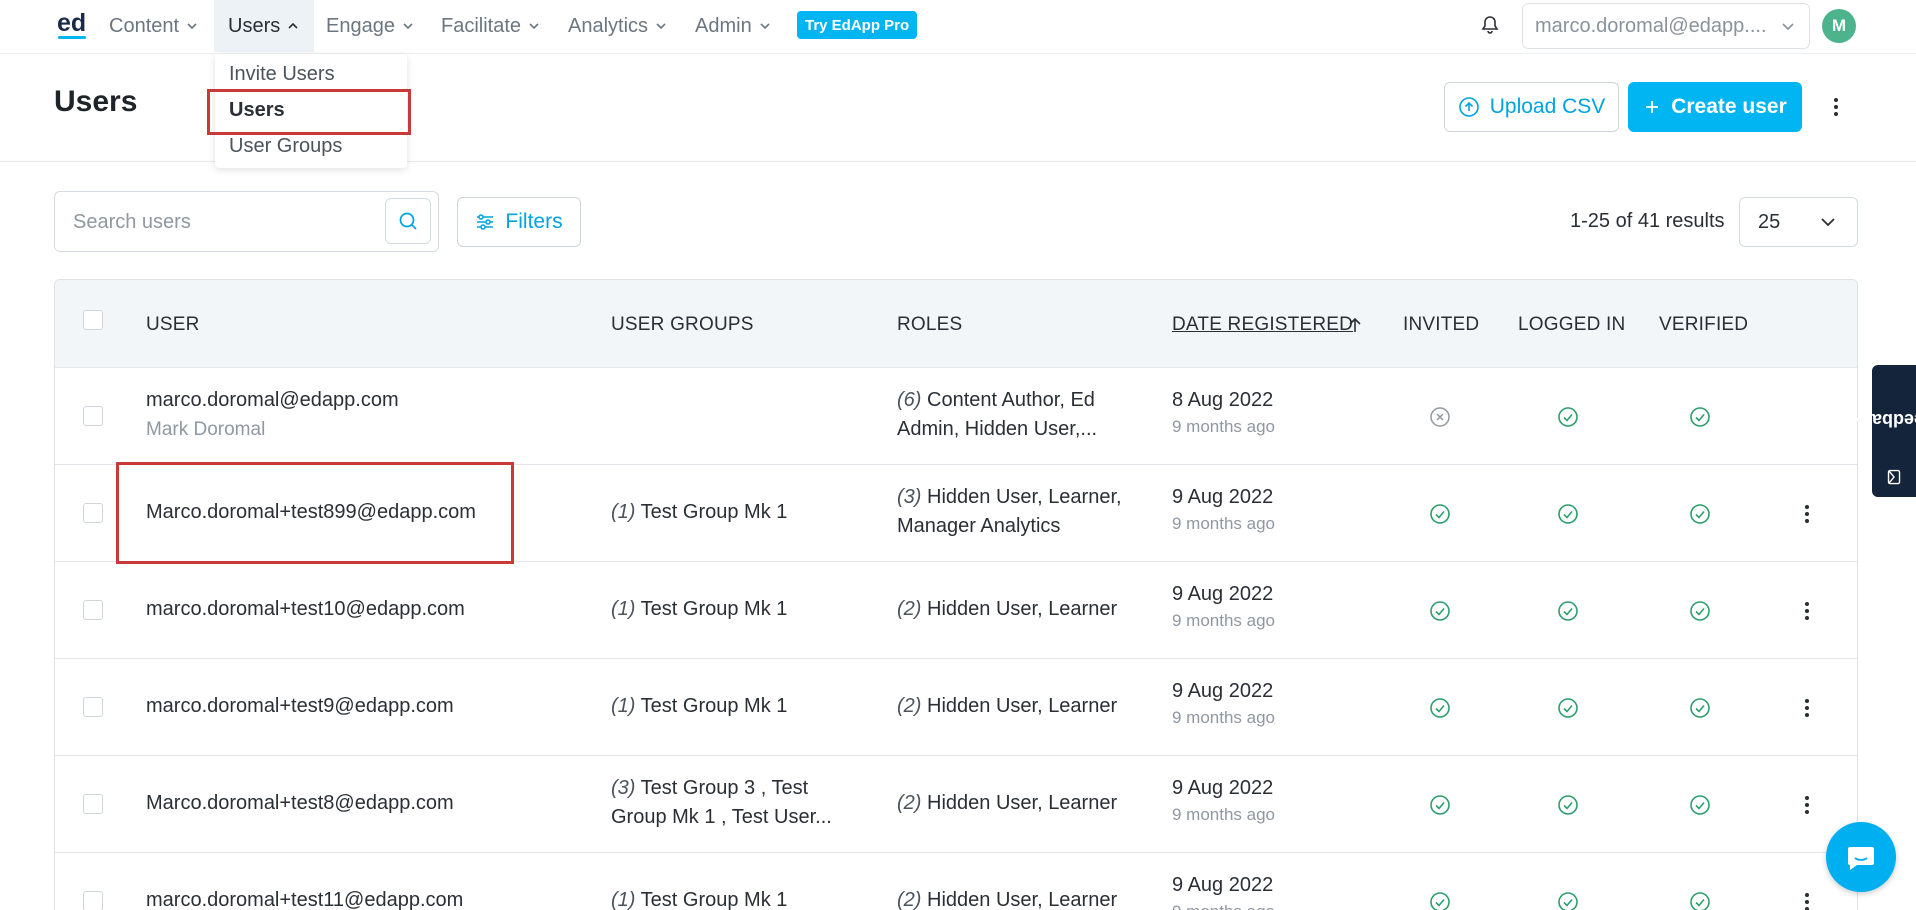 Image resolution: width=1916 pixels, height=910 pixels. I want to click on nav-engage: Engage, so click(370, 26).